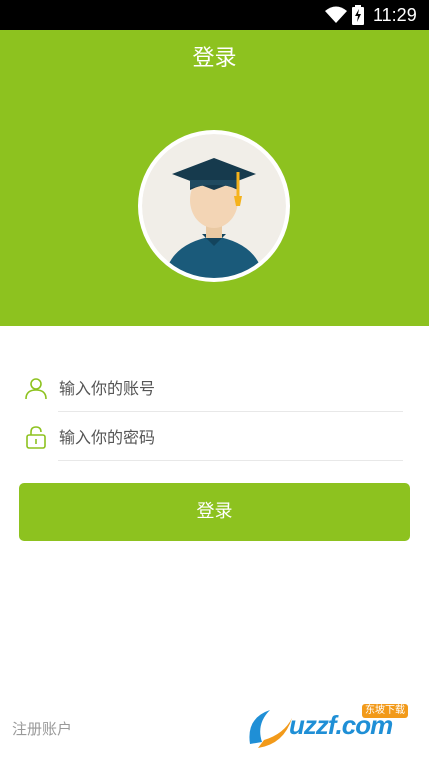  Describe the element at coordinates (270, 729) in the screenshot. I see `watermark-swoosh-icon` at that location.